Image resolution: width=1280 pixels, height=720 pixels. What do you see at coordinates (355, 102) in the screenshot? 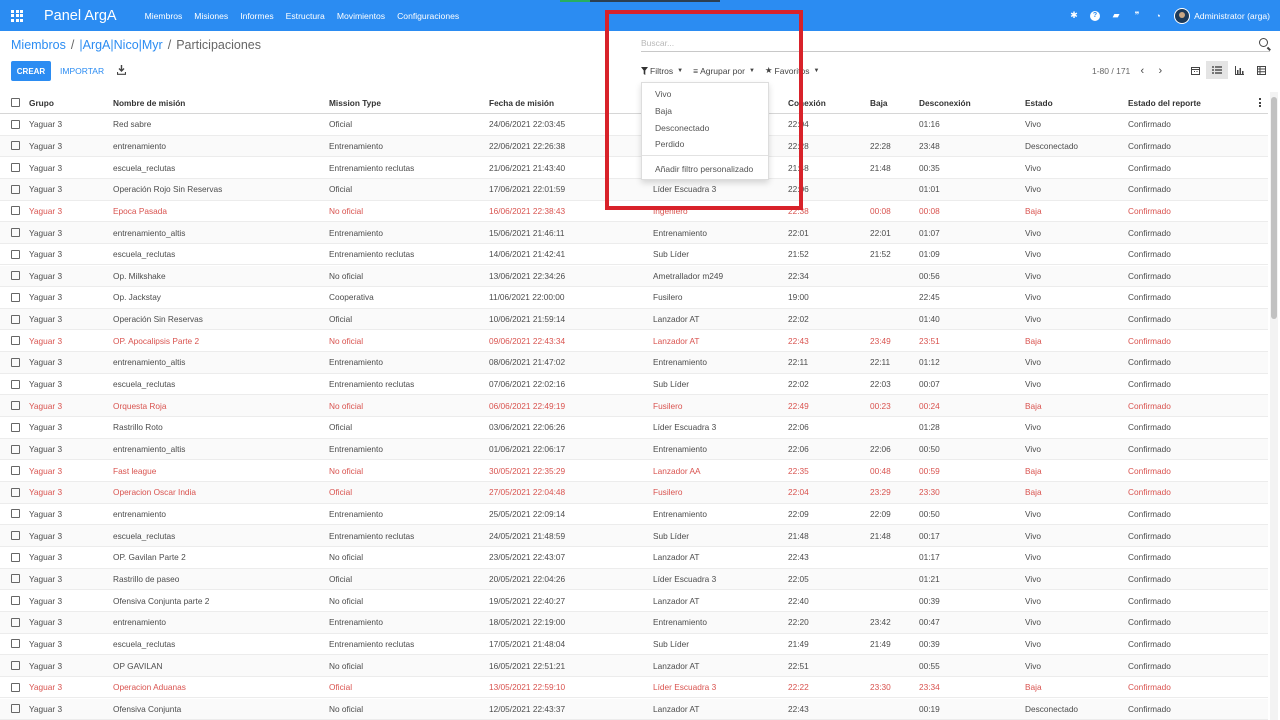
I see `column-header-mission-type: Mission Type` at bounding box center [355, 102].